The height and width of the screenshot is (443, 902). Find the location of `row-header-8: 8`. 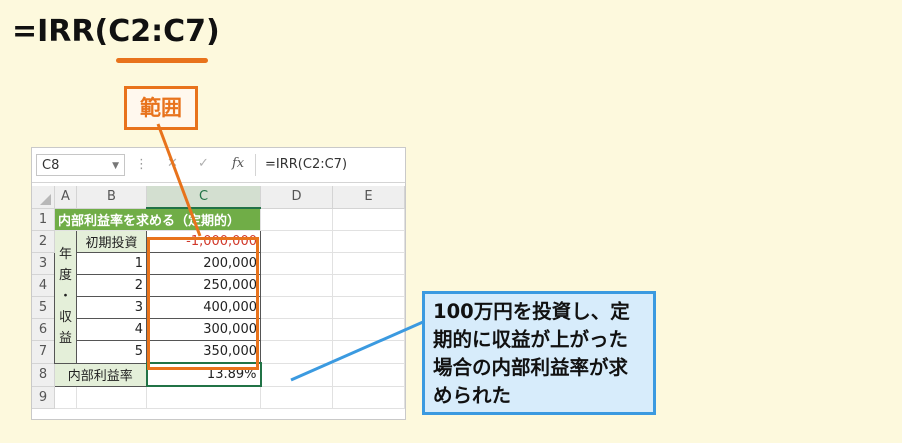

row-header-8: 8 is located at coordinates (43, 375).